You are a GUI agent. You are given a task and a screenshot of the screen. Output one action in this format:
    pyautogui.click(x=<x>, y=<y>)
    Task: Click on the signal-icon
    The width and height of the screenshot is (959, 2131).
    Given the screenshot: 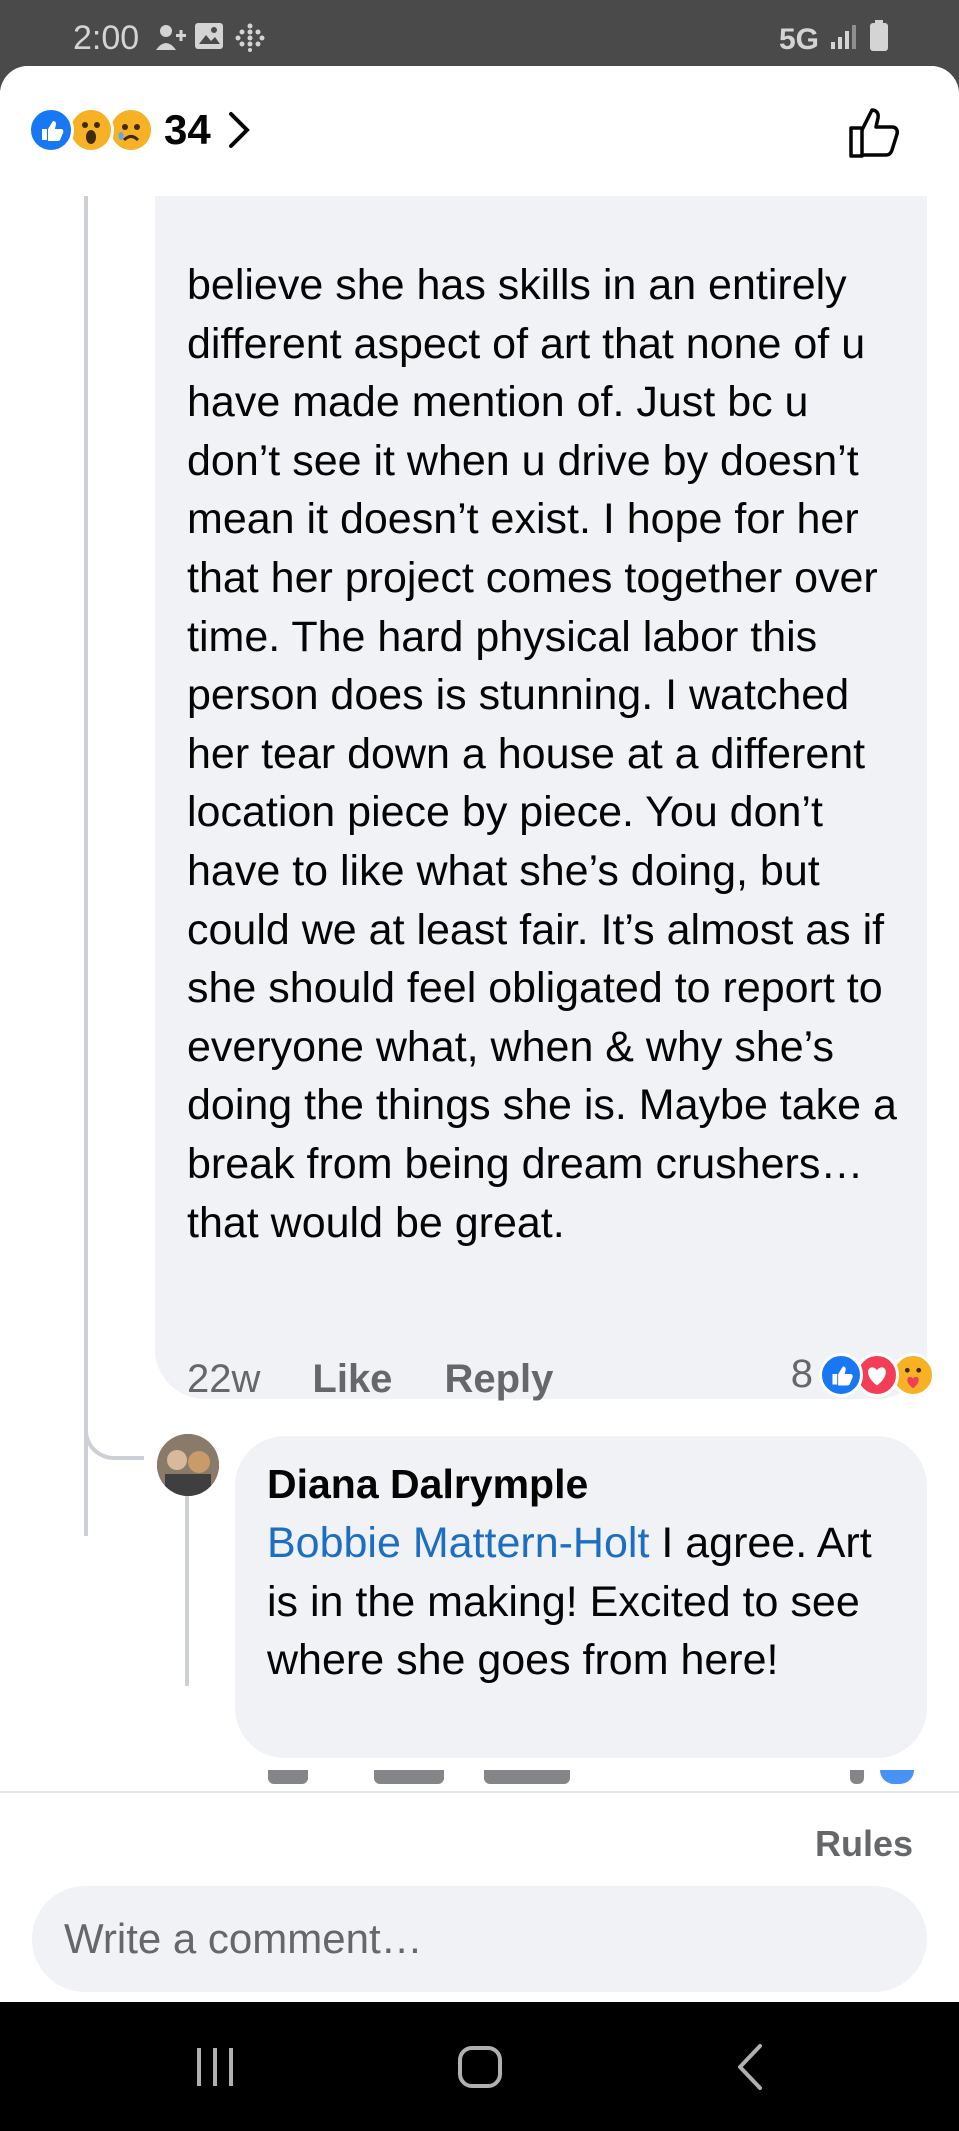 What is the action you would take?
    pyautogui.click(x=844, y=40)
    